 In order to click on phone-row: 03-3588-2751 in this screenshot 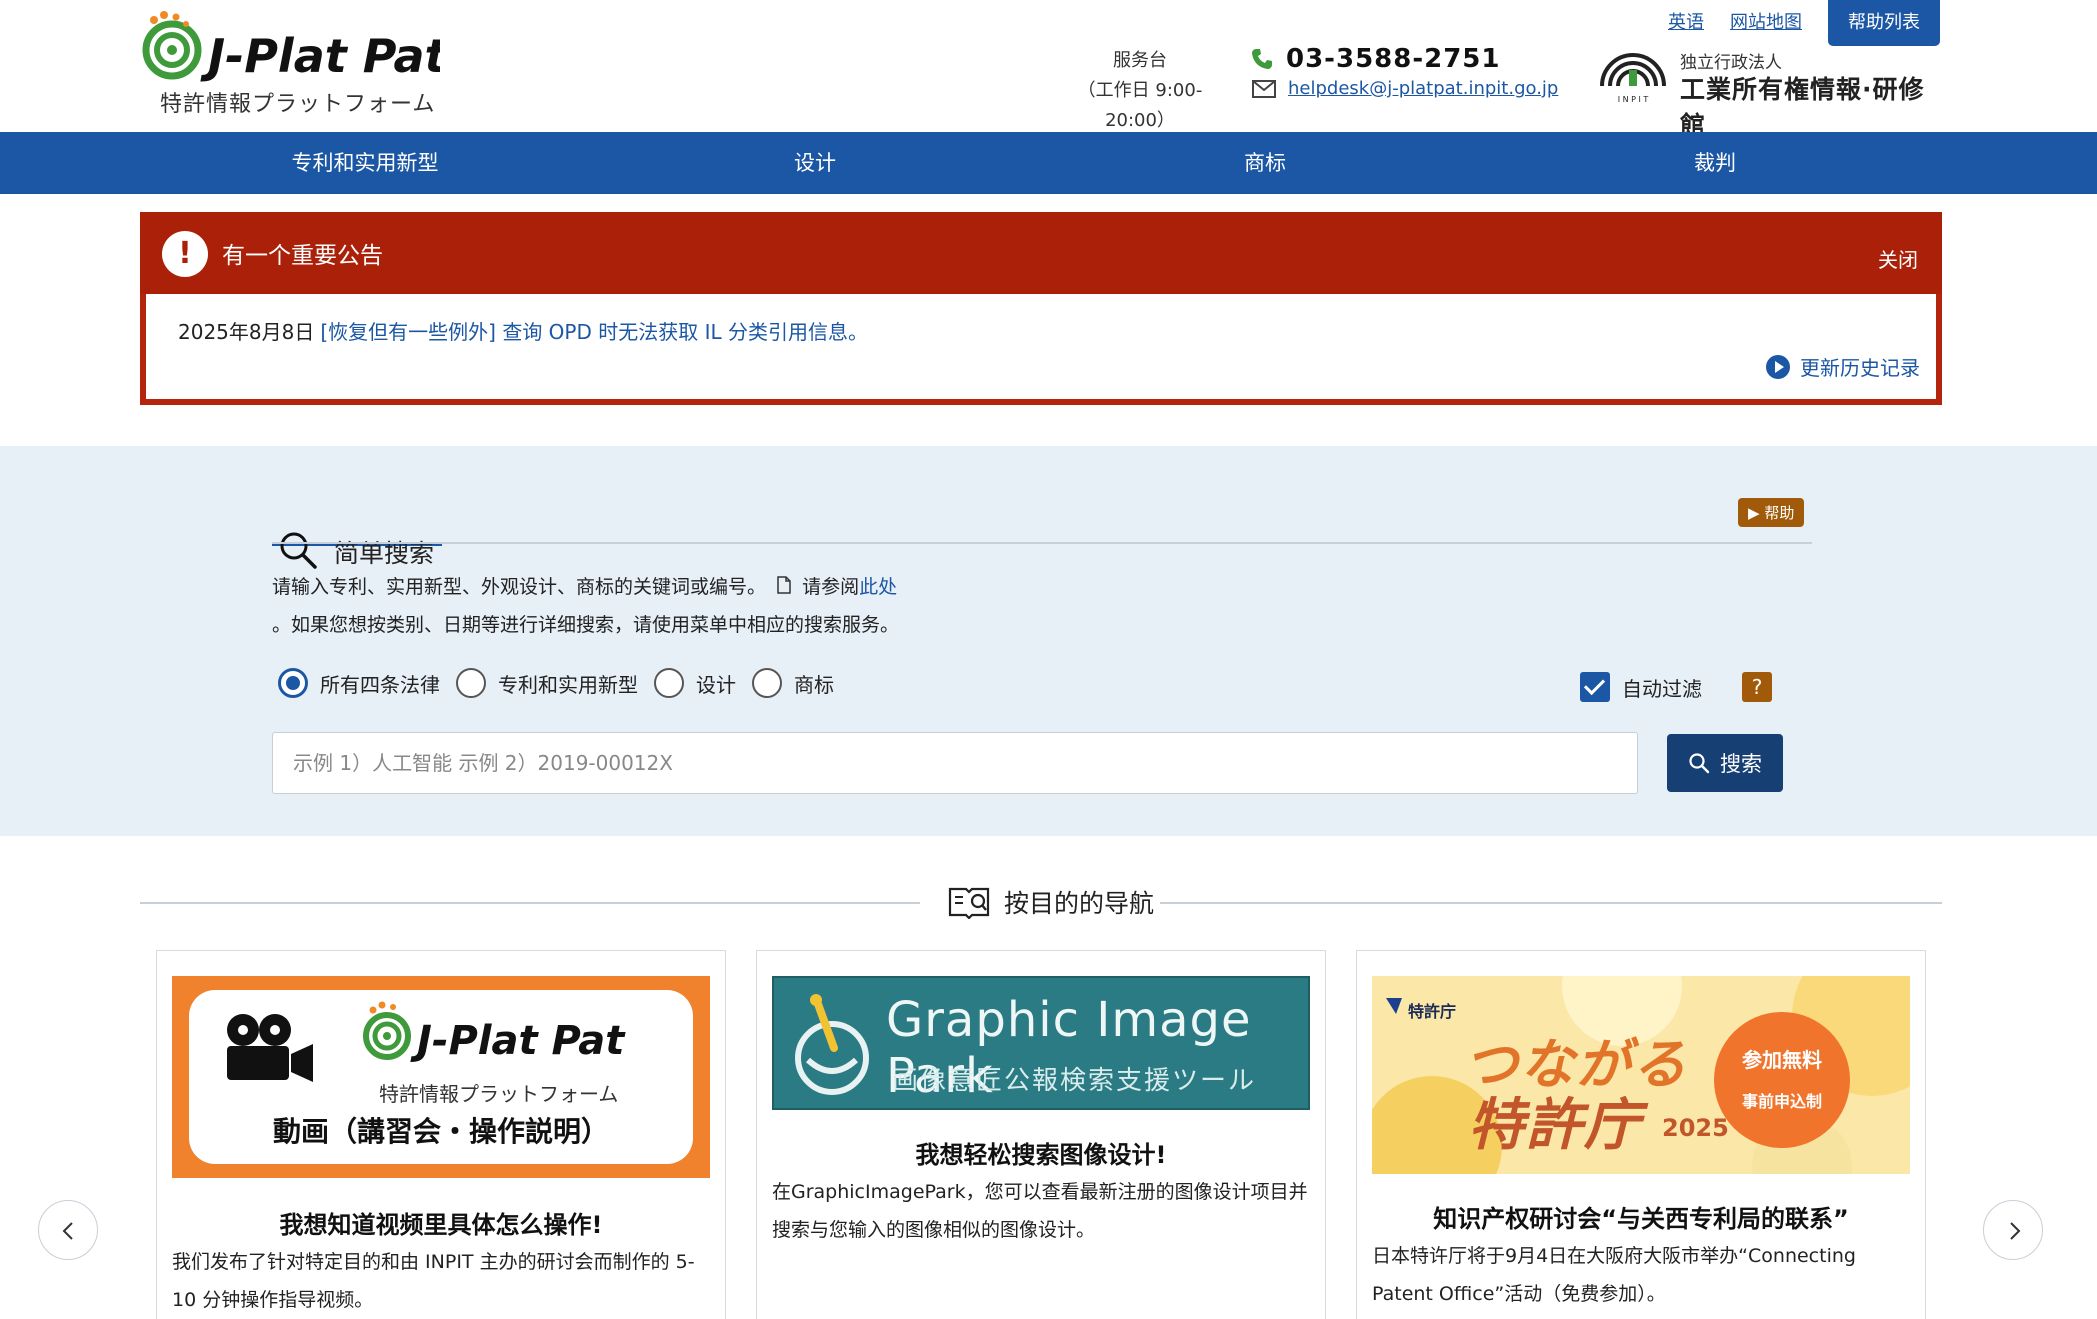, I will do `click(1375, 59)`.